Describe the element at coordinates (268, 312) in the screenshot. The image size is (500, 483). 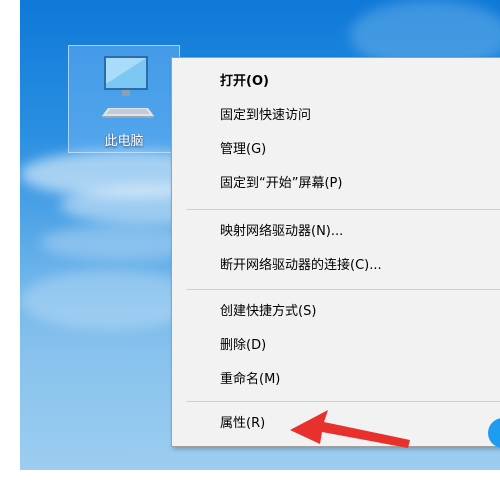
I see `menu-item-create-shortcut: 创建快捷方式(S)` at that location.